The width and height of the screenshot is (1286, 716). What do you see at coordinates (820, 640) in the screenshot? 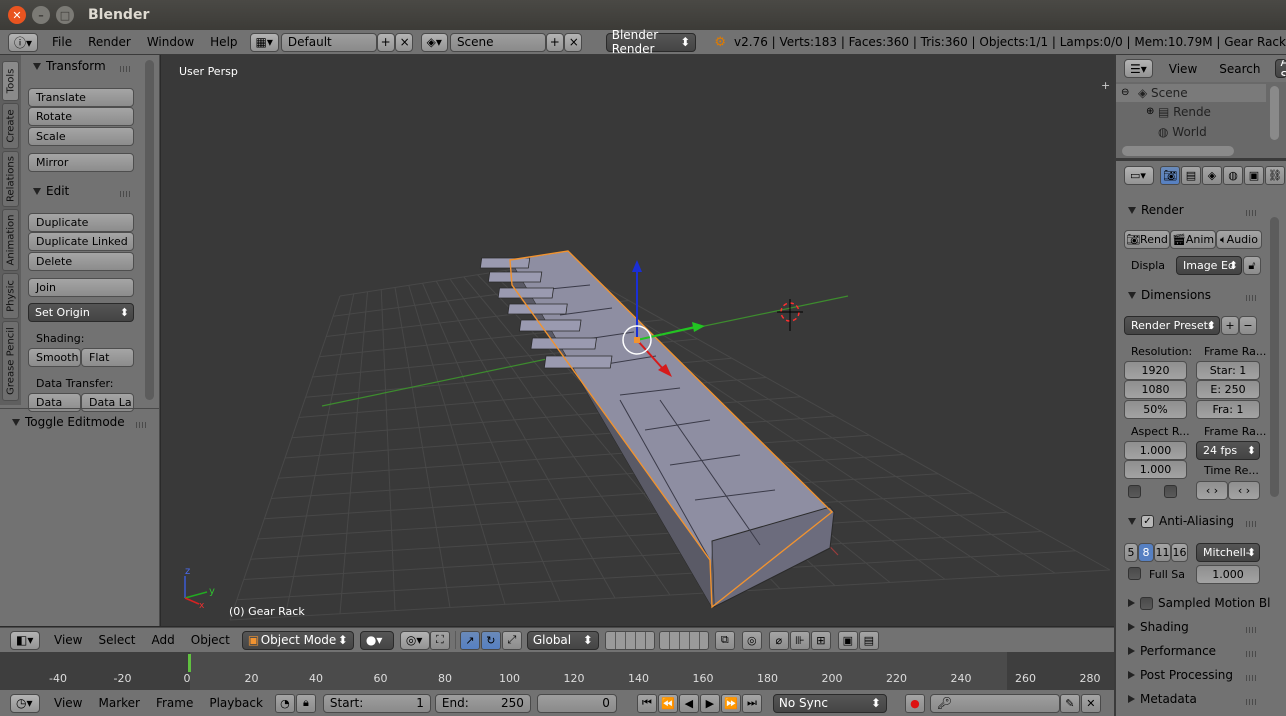
I see `snap-target-icon: ⊞` at bounding box center [820, 640].